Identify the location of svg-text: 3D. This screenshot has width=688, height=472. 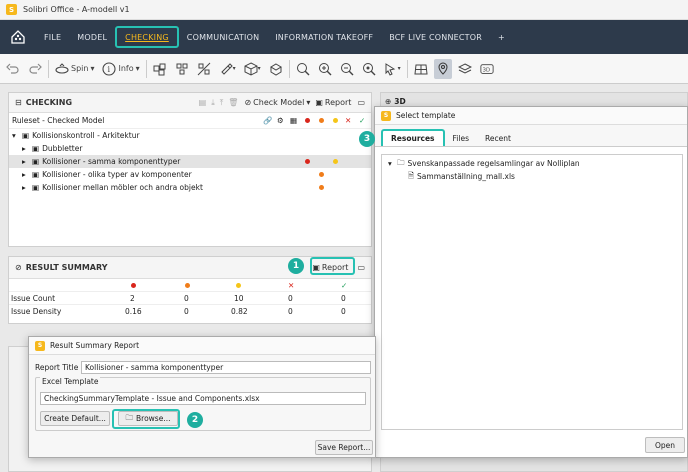
(485, 70).